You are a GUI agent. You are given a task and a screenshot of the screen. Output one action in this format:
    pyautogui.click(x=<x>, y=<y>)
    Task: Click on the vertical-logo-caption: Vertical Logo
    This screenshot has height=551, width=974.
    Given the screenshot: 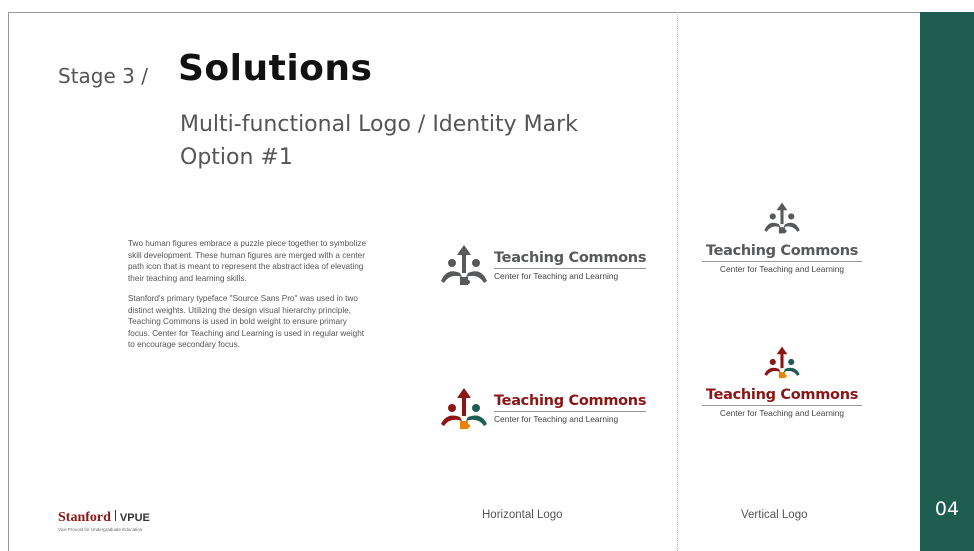 What is the action you would take?
    pyautogui.click(x=774, y=515)
    